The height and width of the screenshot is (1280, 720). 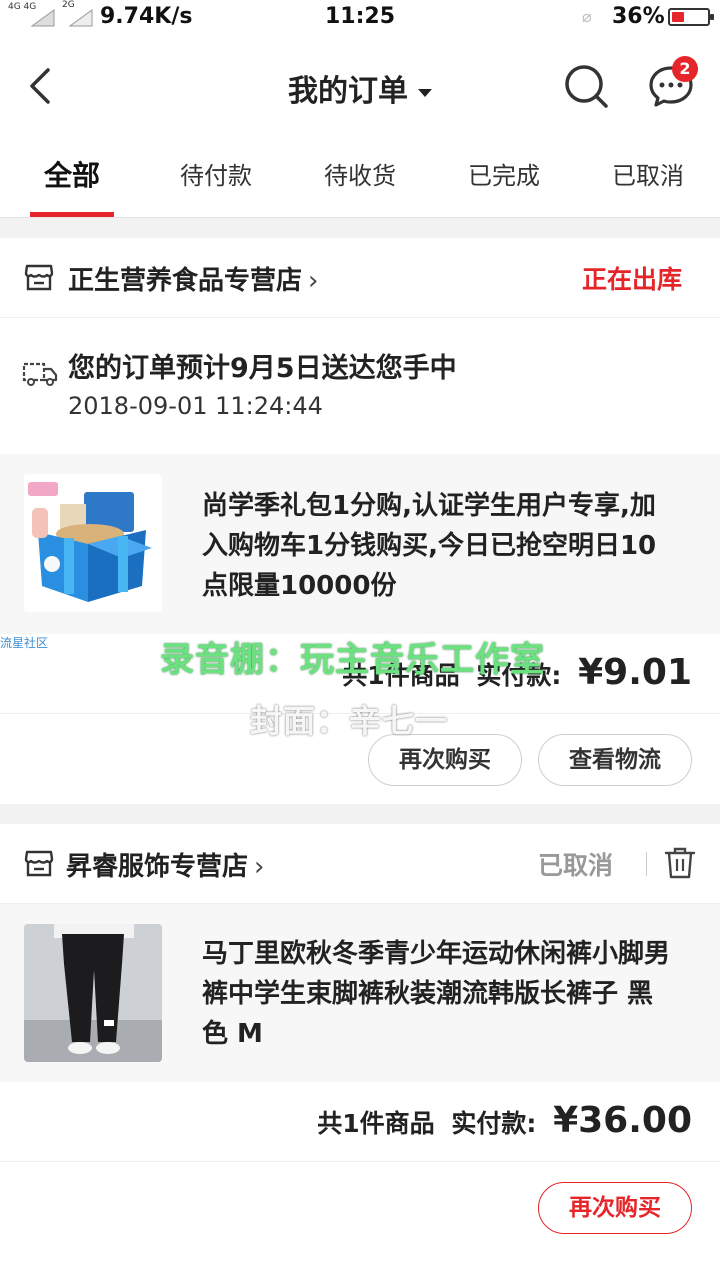 I want to click on tab-cancelled: 已取消, so click(x=648, y=177).